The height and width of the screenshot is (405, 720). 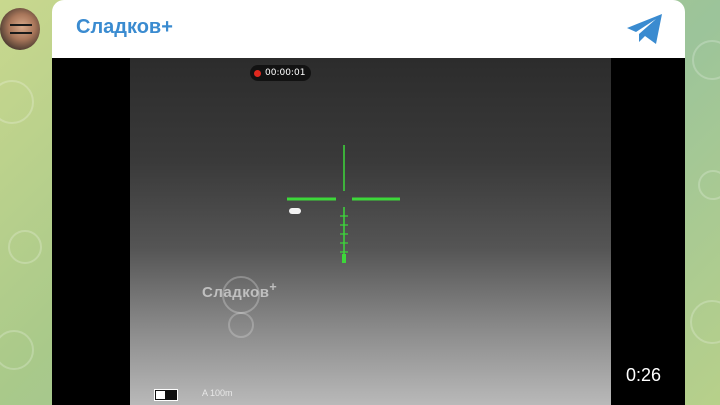 I want to click on avatar-icon, so click(x=21, y=29).